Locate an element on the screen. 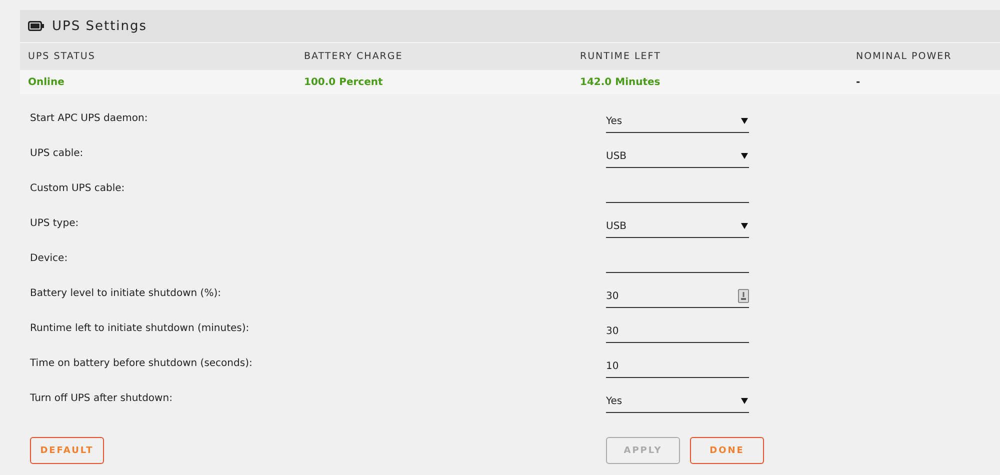 Image resolution: width=1000 pixels, height=475 pixels. setting-label: Turn off UPS after shutdown: is located at coordinates (102, 399).